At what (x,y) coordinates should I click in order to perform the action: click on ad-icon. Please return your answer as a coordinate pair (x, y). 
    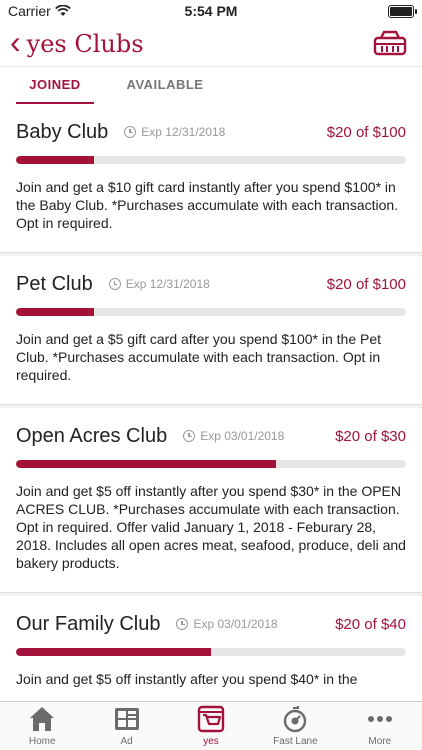
    Looking at the image, I should click on (126, 719).